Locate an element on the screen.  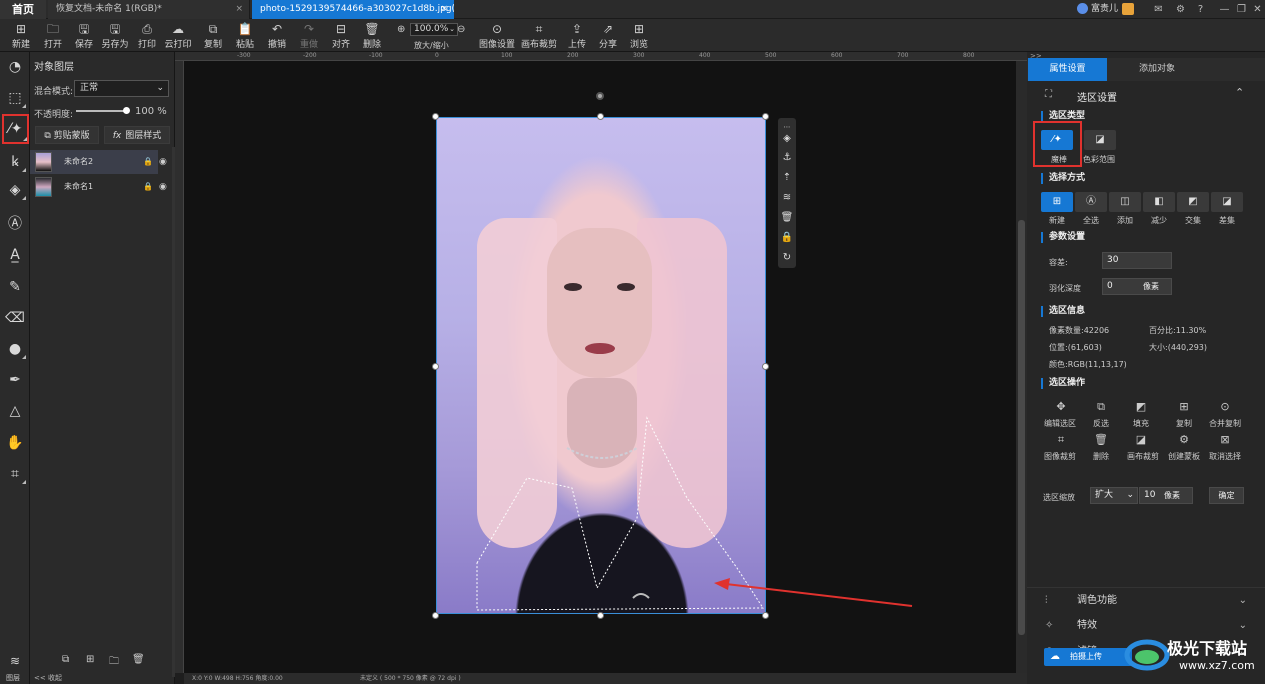
op-label: 图像裁剪 is located at coordinates (1060, 456).